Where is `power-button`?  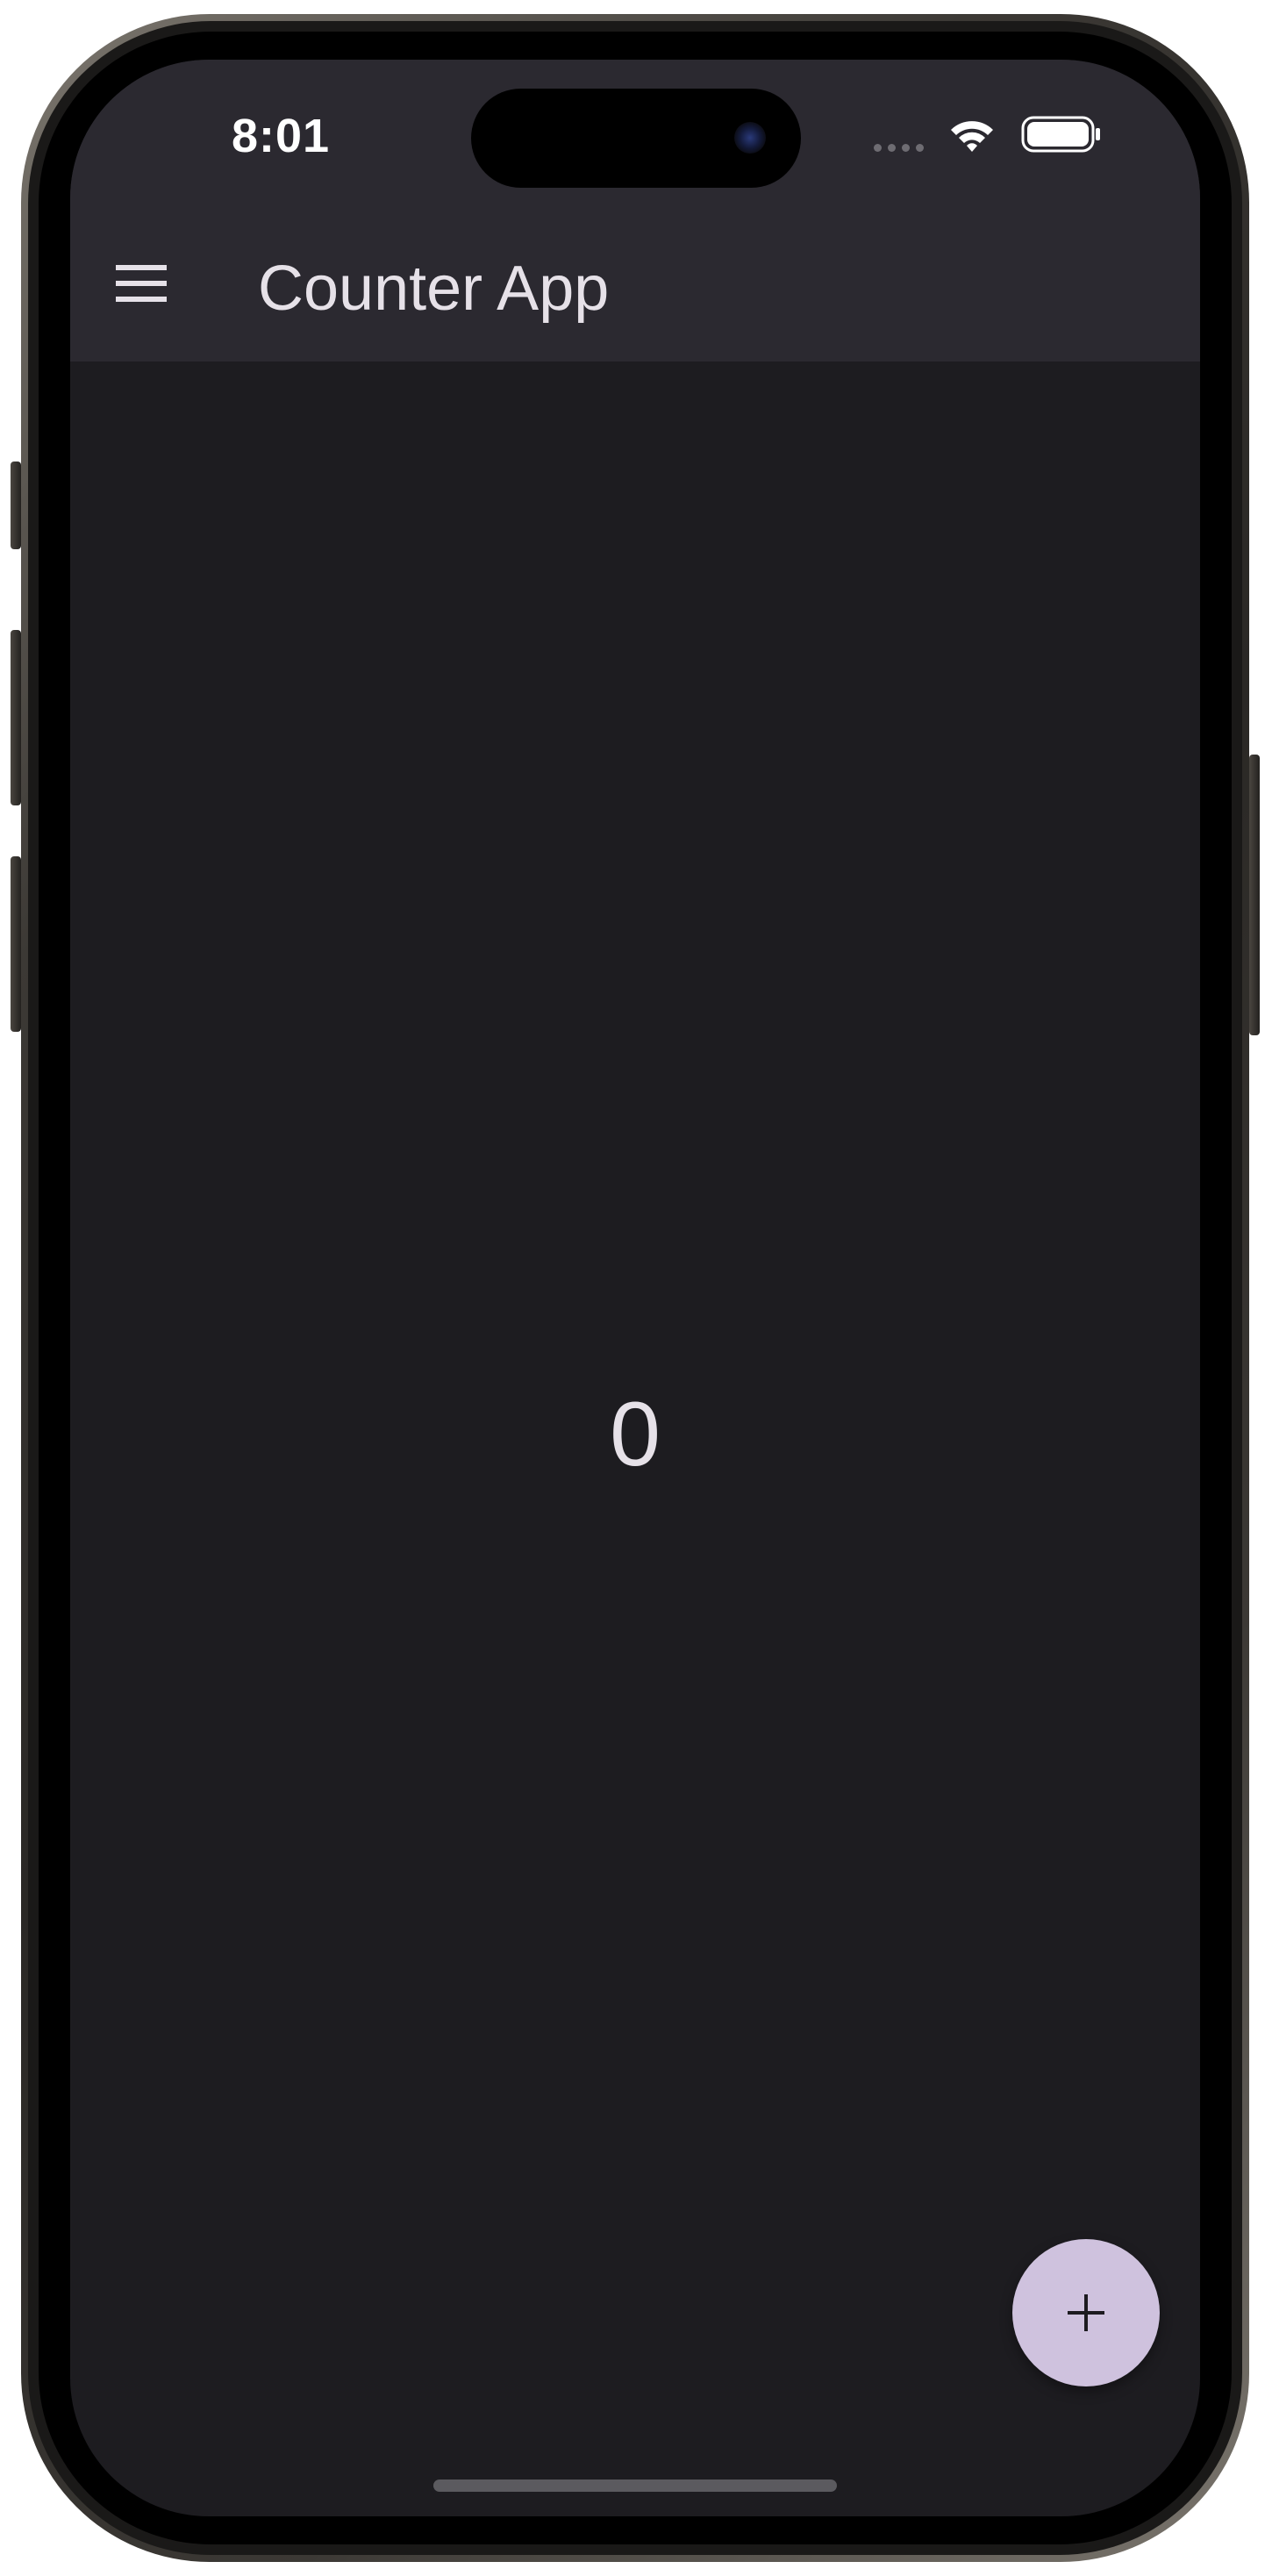 power-button is located at coordinates (1254, 895).